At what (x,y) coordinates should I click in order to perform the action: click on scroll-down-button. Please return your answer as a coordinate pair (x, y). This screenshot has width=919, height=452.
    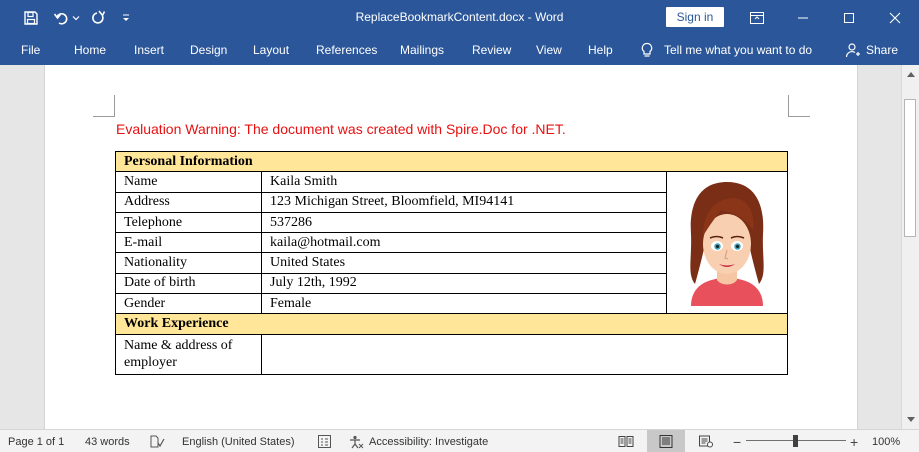
    Looking at the image, I should click on (911, 419).